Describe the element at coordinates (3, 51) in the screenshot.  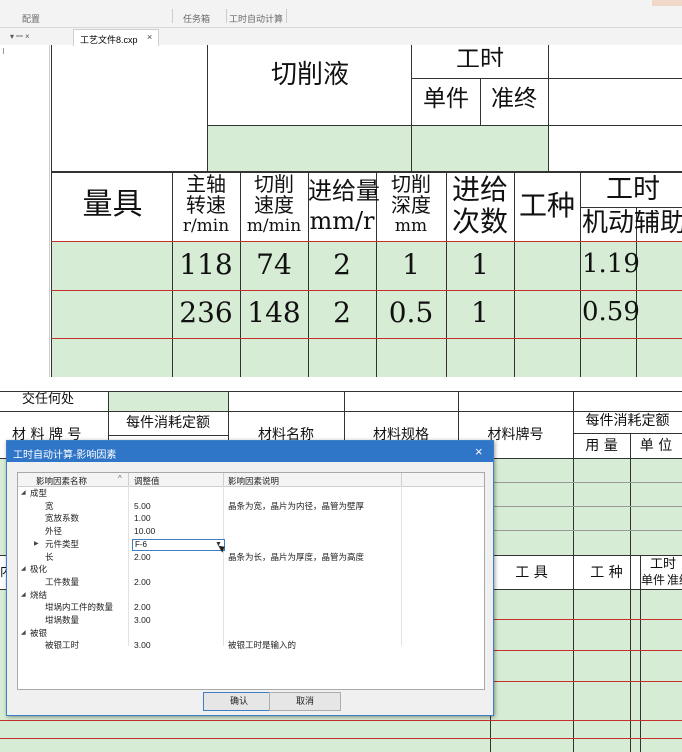
I see `scroll-marker` at that location.